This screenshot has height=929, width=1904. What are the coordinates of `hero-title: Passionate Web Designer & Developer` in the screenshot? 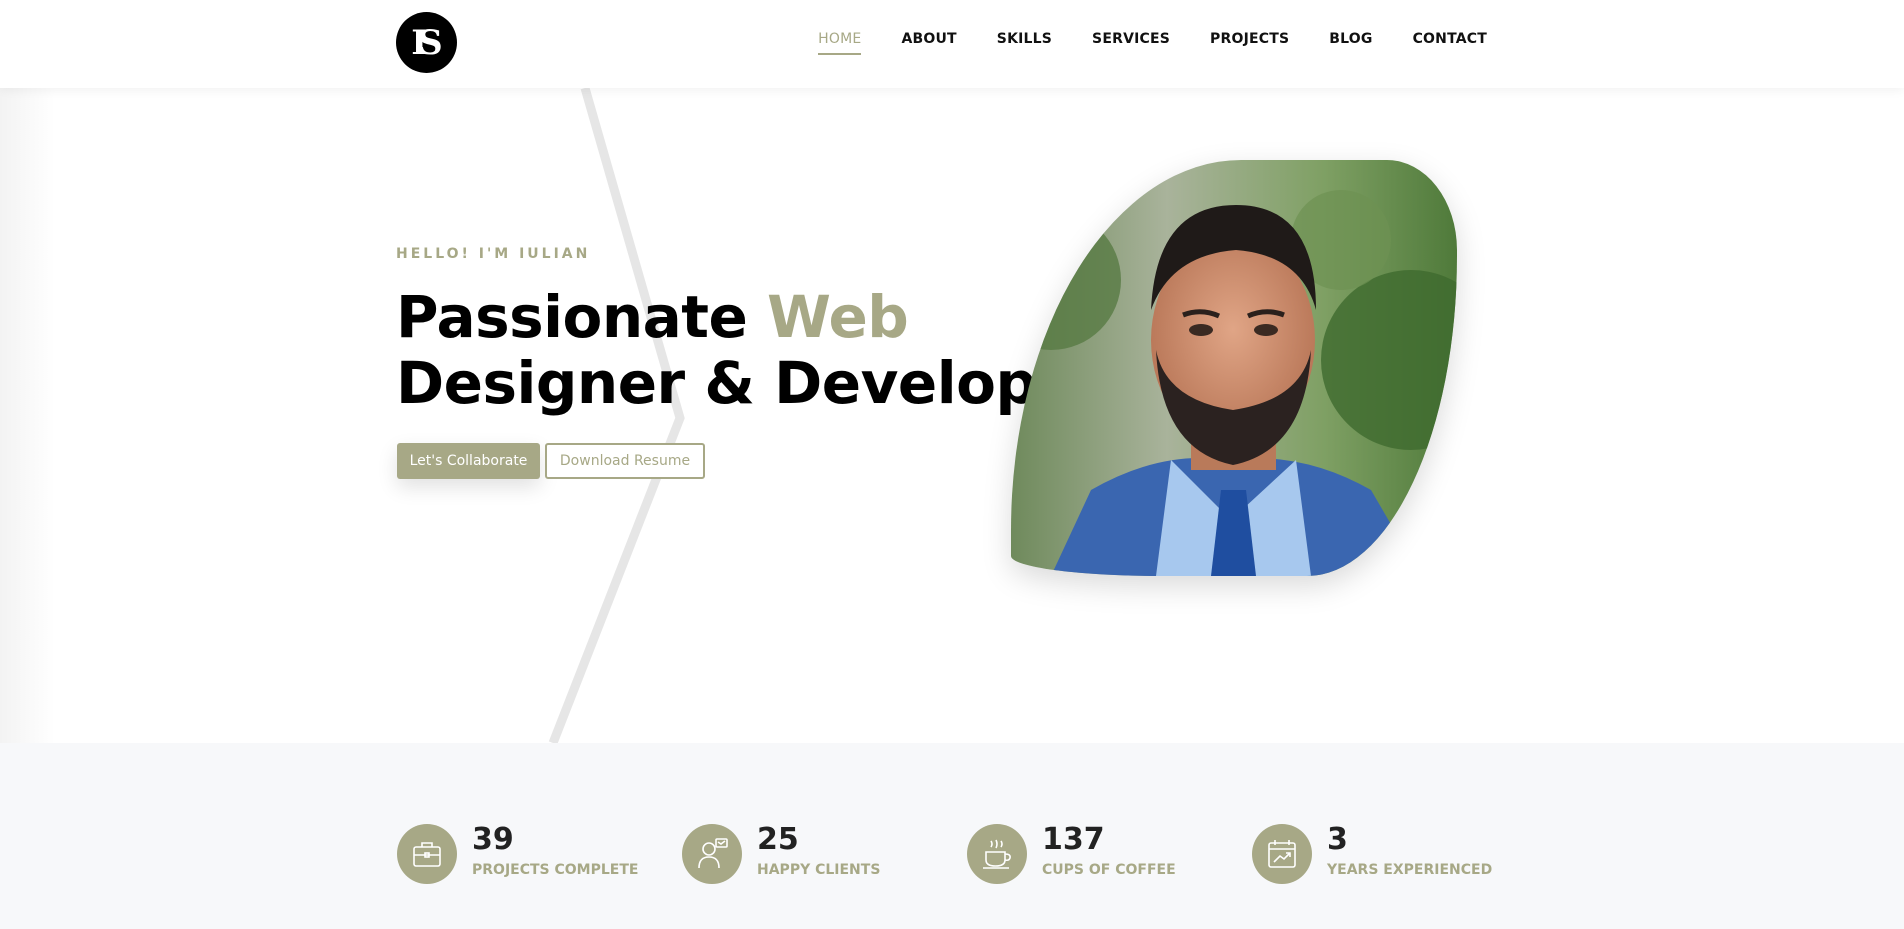 It's located at (750, 350).